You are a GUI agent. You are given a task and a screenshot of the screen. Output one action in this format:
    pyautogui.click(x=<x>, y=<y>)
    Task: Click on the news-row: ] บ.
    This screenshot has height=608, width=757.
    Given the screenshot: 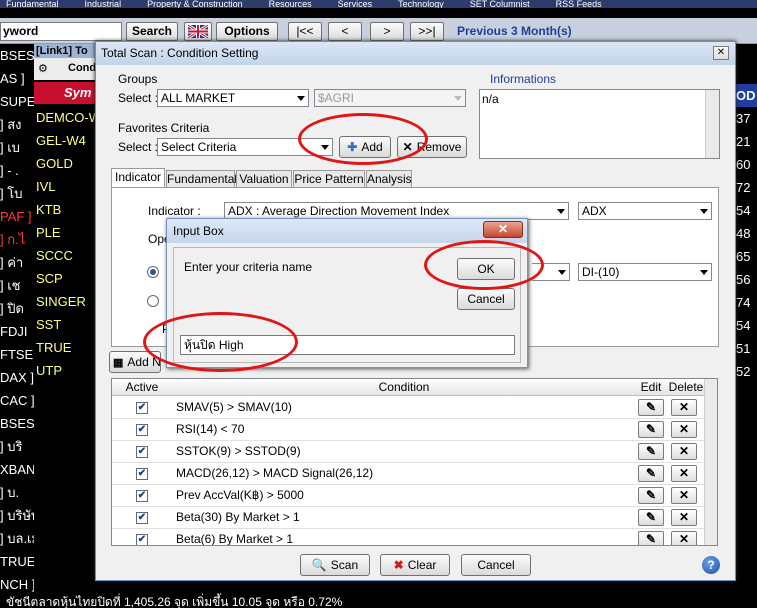 What is the action you would take?
    pyautogui.click(x=17, y=492)
    